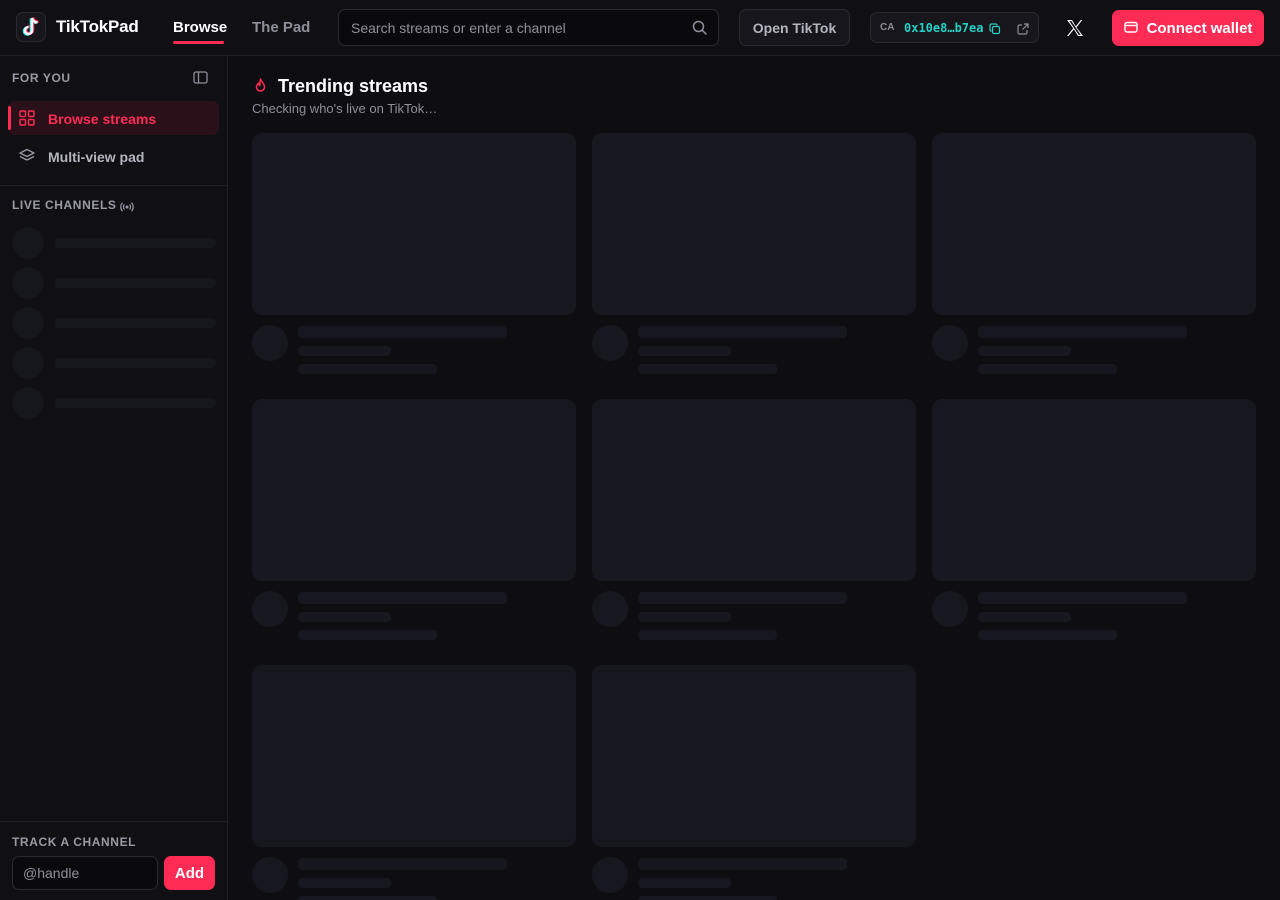  Describe the element at coordinates (1023, 31) in the screenshot. I see `external-link-icon` at that location.